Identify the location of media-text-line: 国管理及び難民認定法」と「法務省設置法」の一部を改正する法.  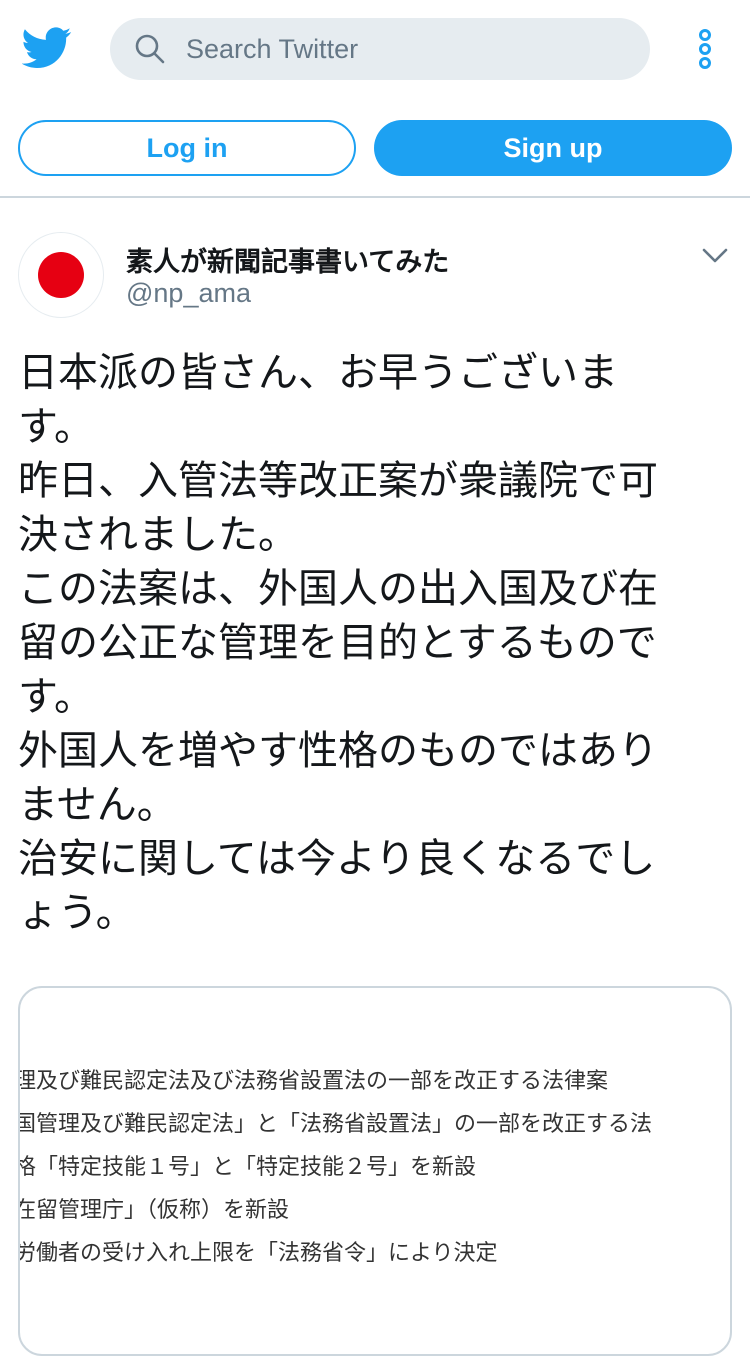
(335, 1124).